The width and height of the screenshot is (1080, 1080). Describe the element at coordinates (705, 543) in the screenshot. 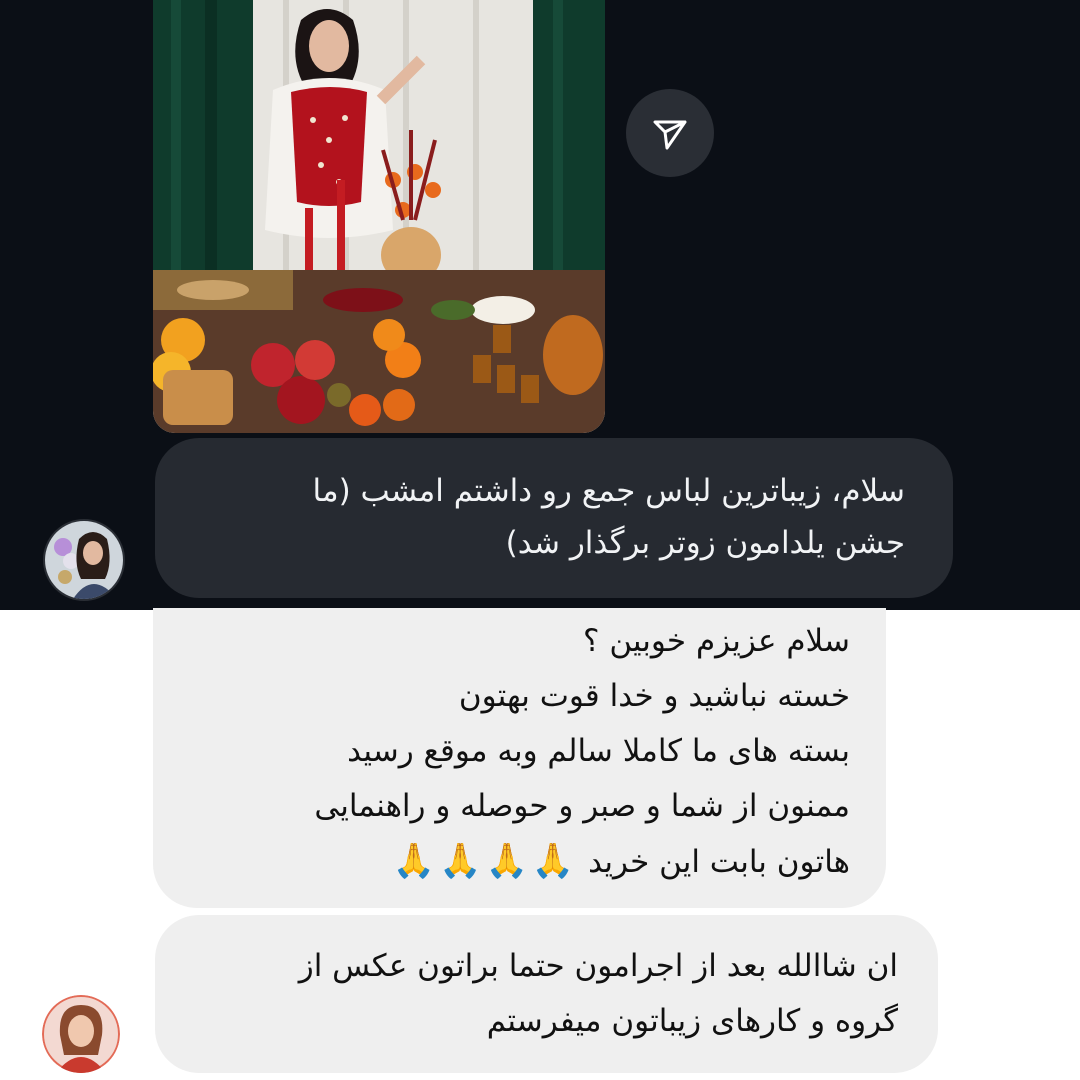

I see `message-line: جشن یلدامون زوتر برگذار شد)` at that location.